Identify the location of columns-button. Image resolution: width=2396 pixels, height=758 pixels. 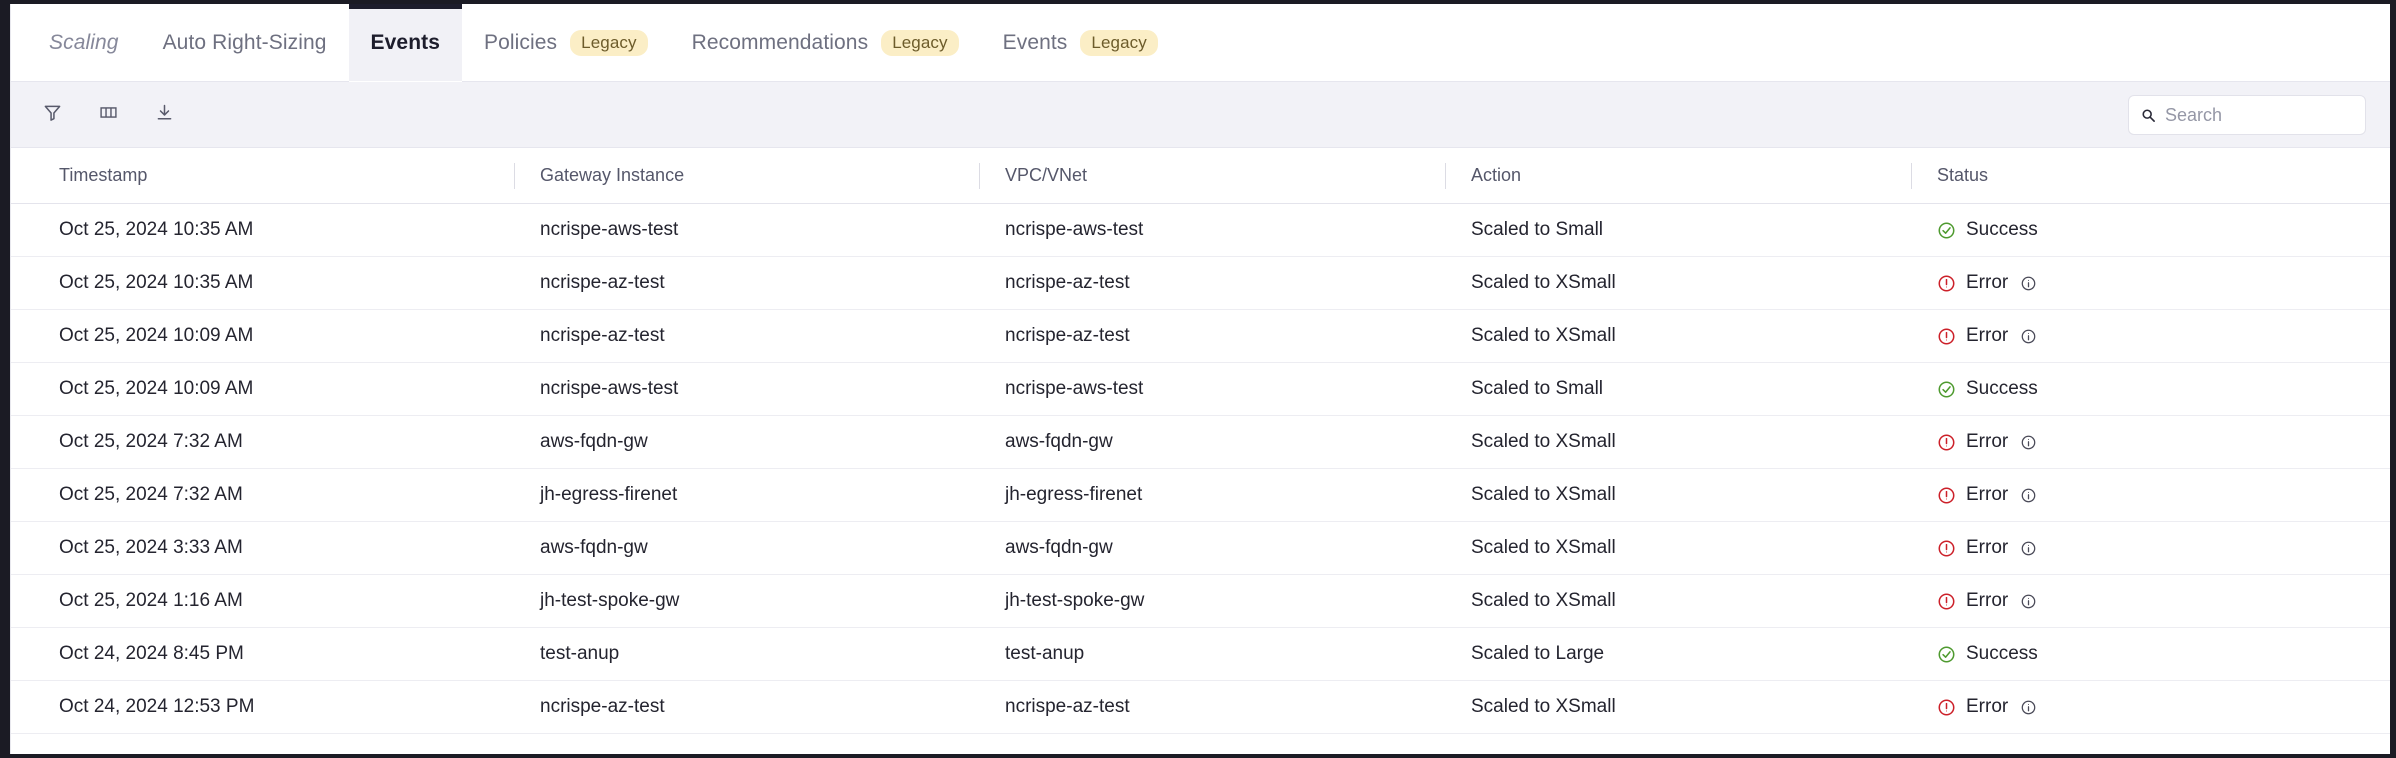
(108, 115).